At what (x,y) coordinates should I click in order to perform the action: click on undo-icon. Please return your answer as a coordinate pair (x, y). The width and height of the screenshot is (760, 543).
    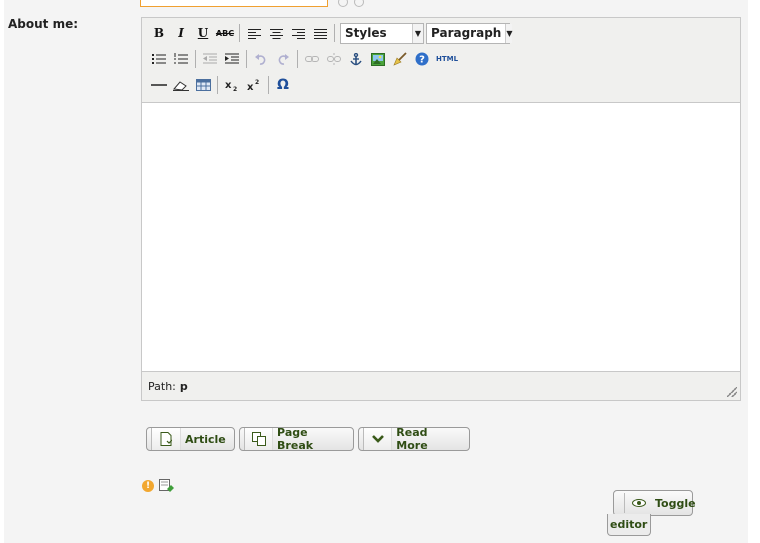
    Looking at the image, I should click on (260, 59).